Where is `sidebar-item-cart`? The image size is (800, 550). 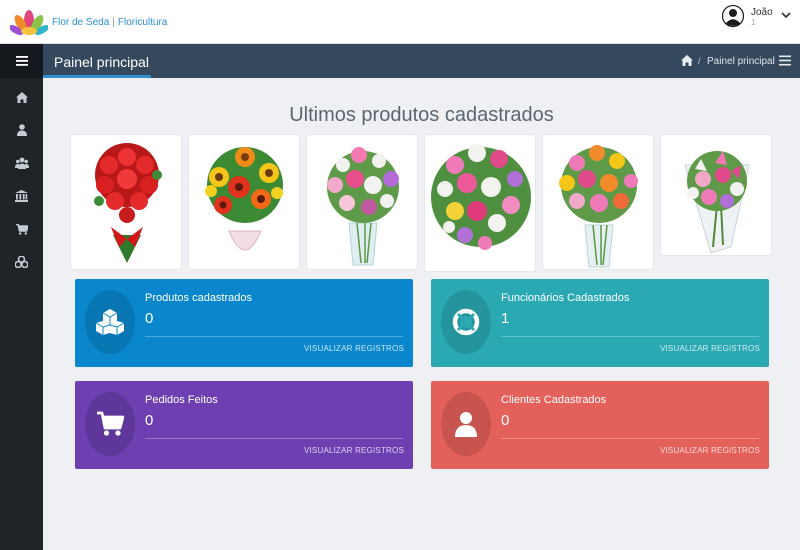
sidebar-item-cart is located at coordinates (21, 229).